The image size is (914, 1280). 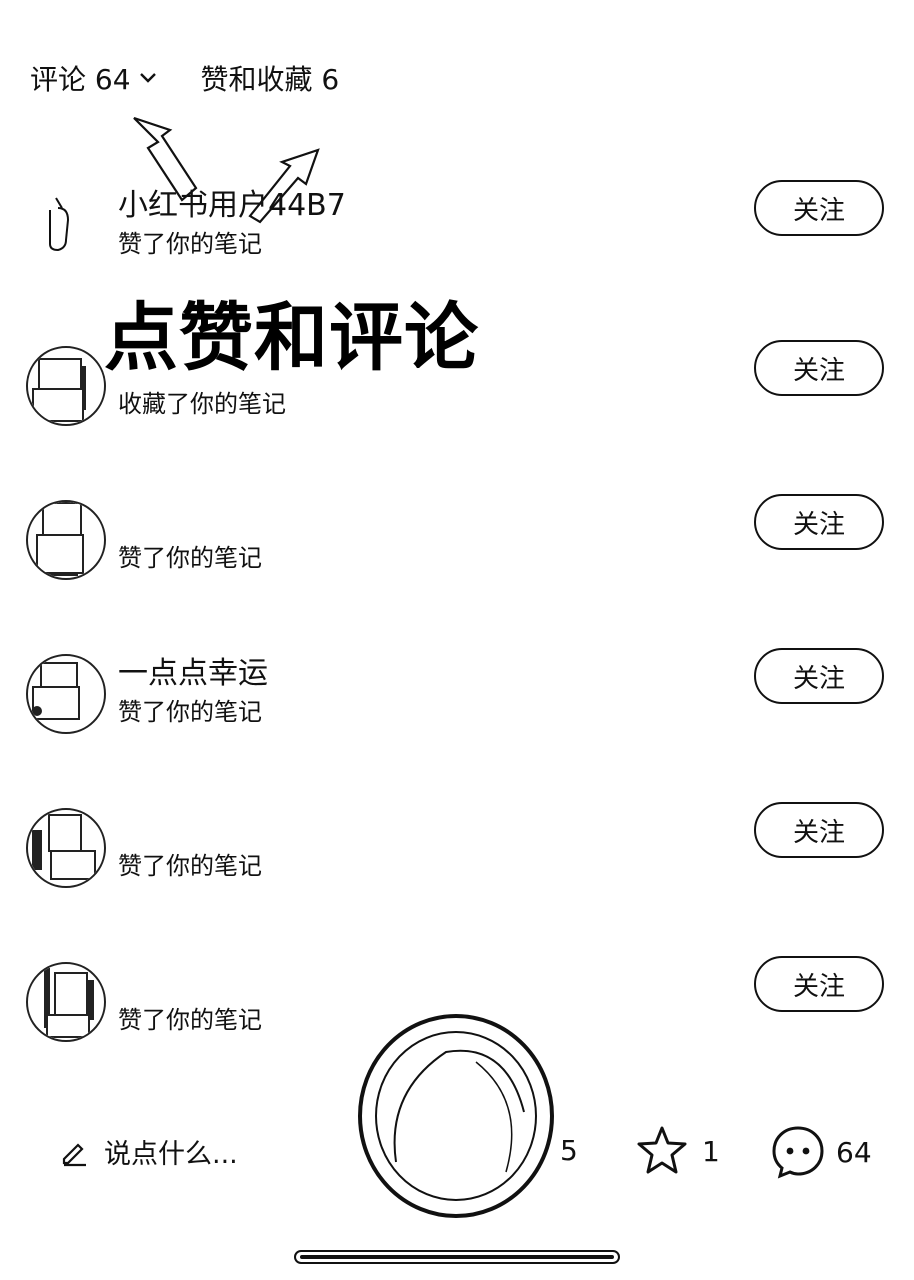 What do you see at coordinates (662, 1150) in the screenshot?
I see `star-icon` at bounding box center [662, 1150].